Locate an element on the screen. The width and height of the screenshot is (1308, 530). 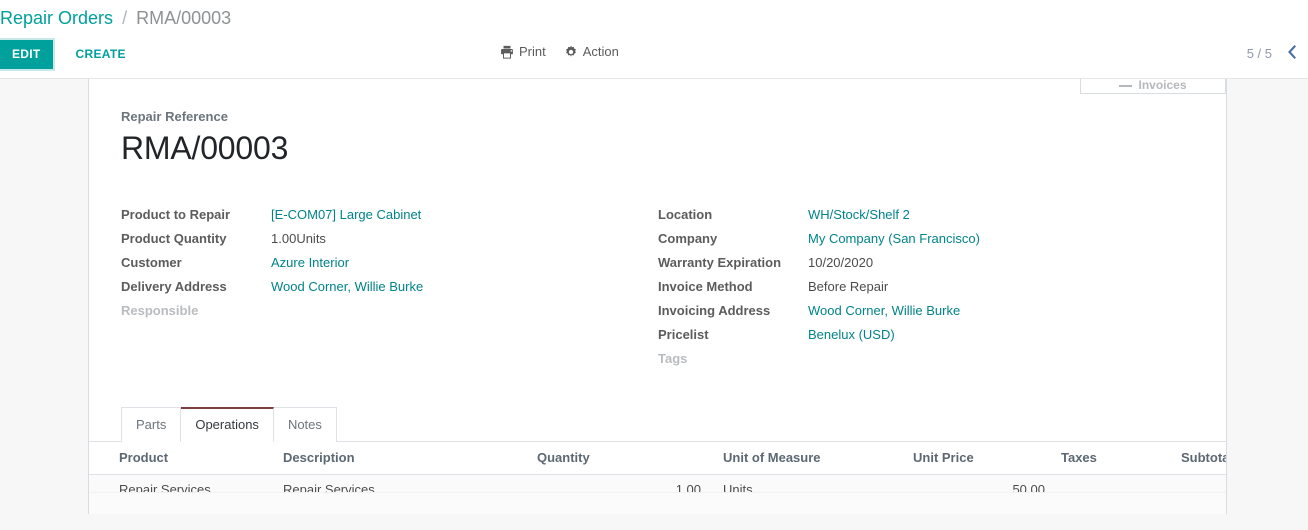
field-label: Product Quantity is located at coordinates (174, 238).